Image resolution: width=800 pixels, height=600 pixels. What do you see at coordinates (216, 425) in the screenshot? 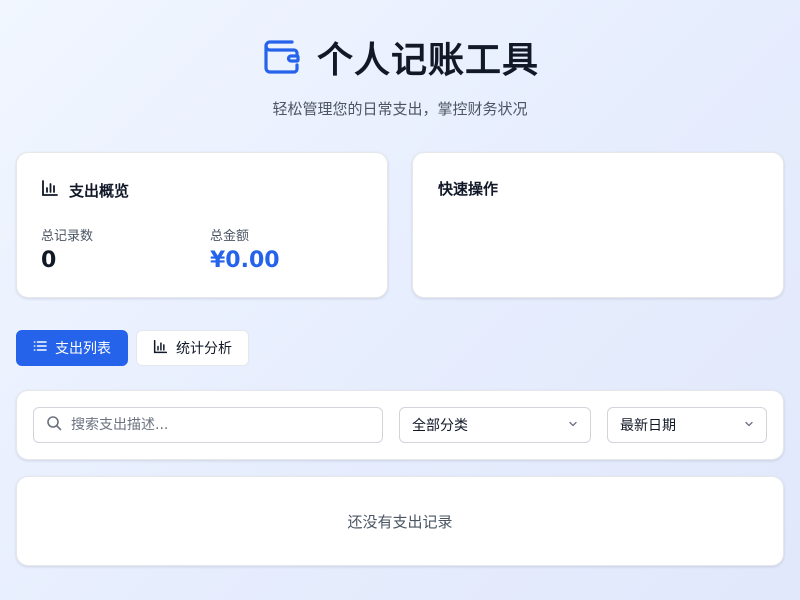
I see `search-input` at bounding box center [216, 425].